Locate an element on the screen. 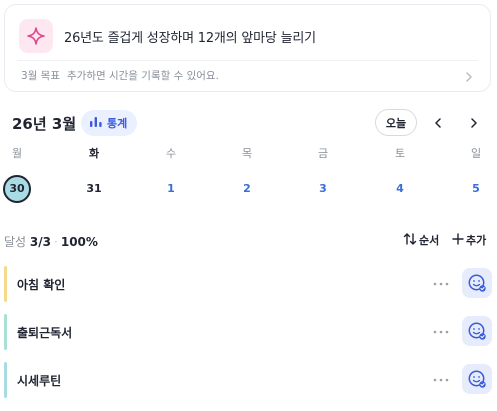 The height and width of the screenshot is (411, 497). goal-hint-prefix: 3월 목표 is located at coordinates (40, 76).